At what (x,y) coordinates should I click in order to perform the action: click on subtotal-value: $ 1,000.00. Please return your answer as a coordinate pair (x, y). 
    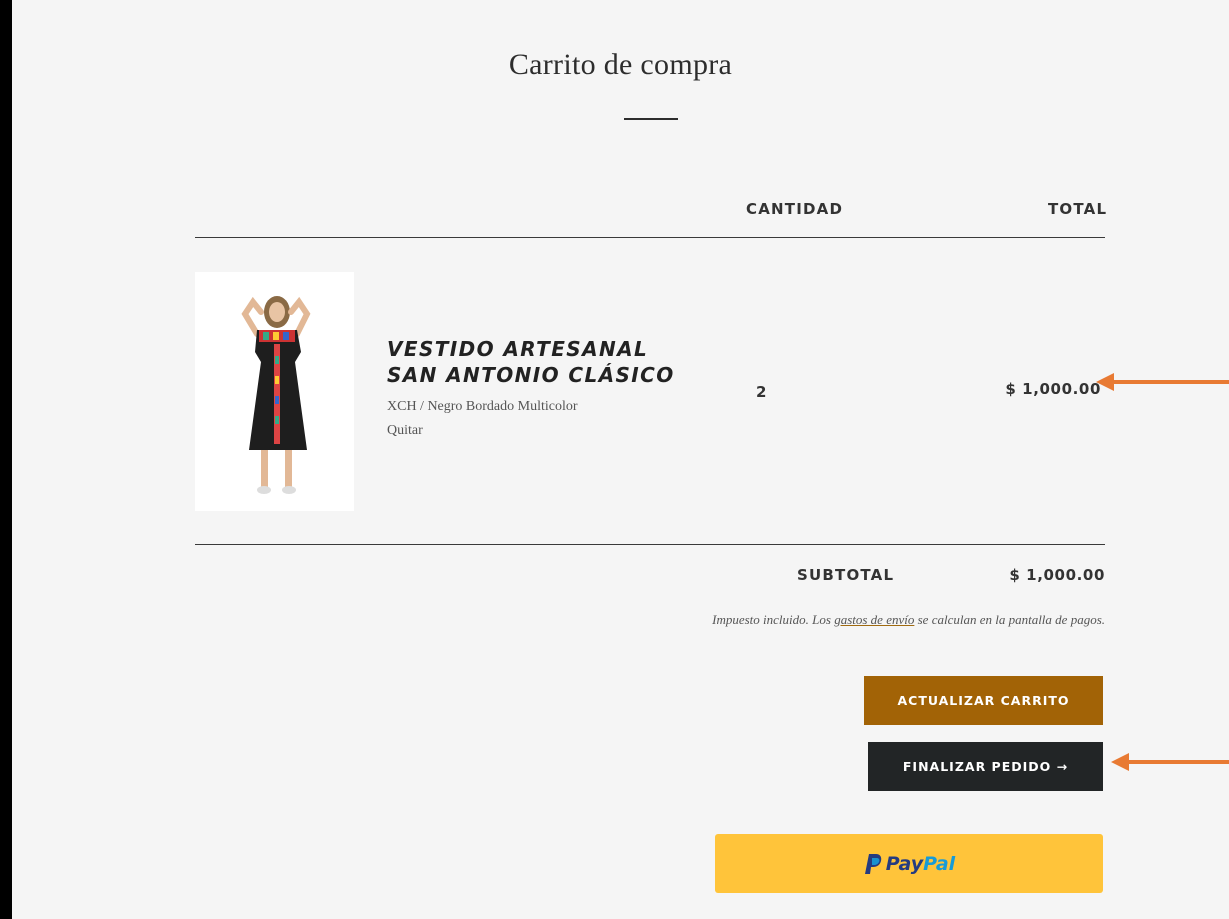
    Looking at the image, I should click on (1057, 575).